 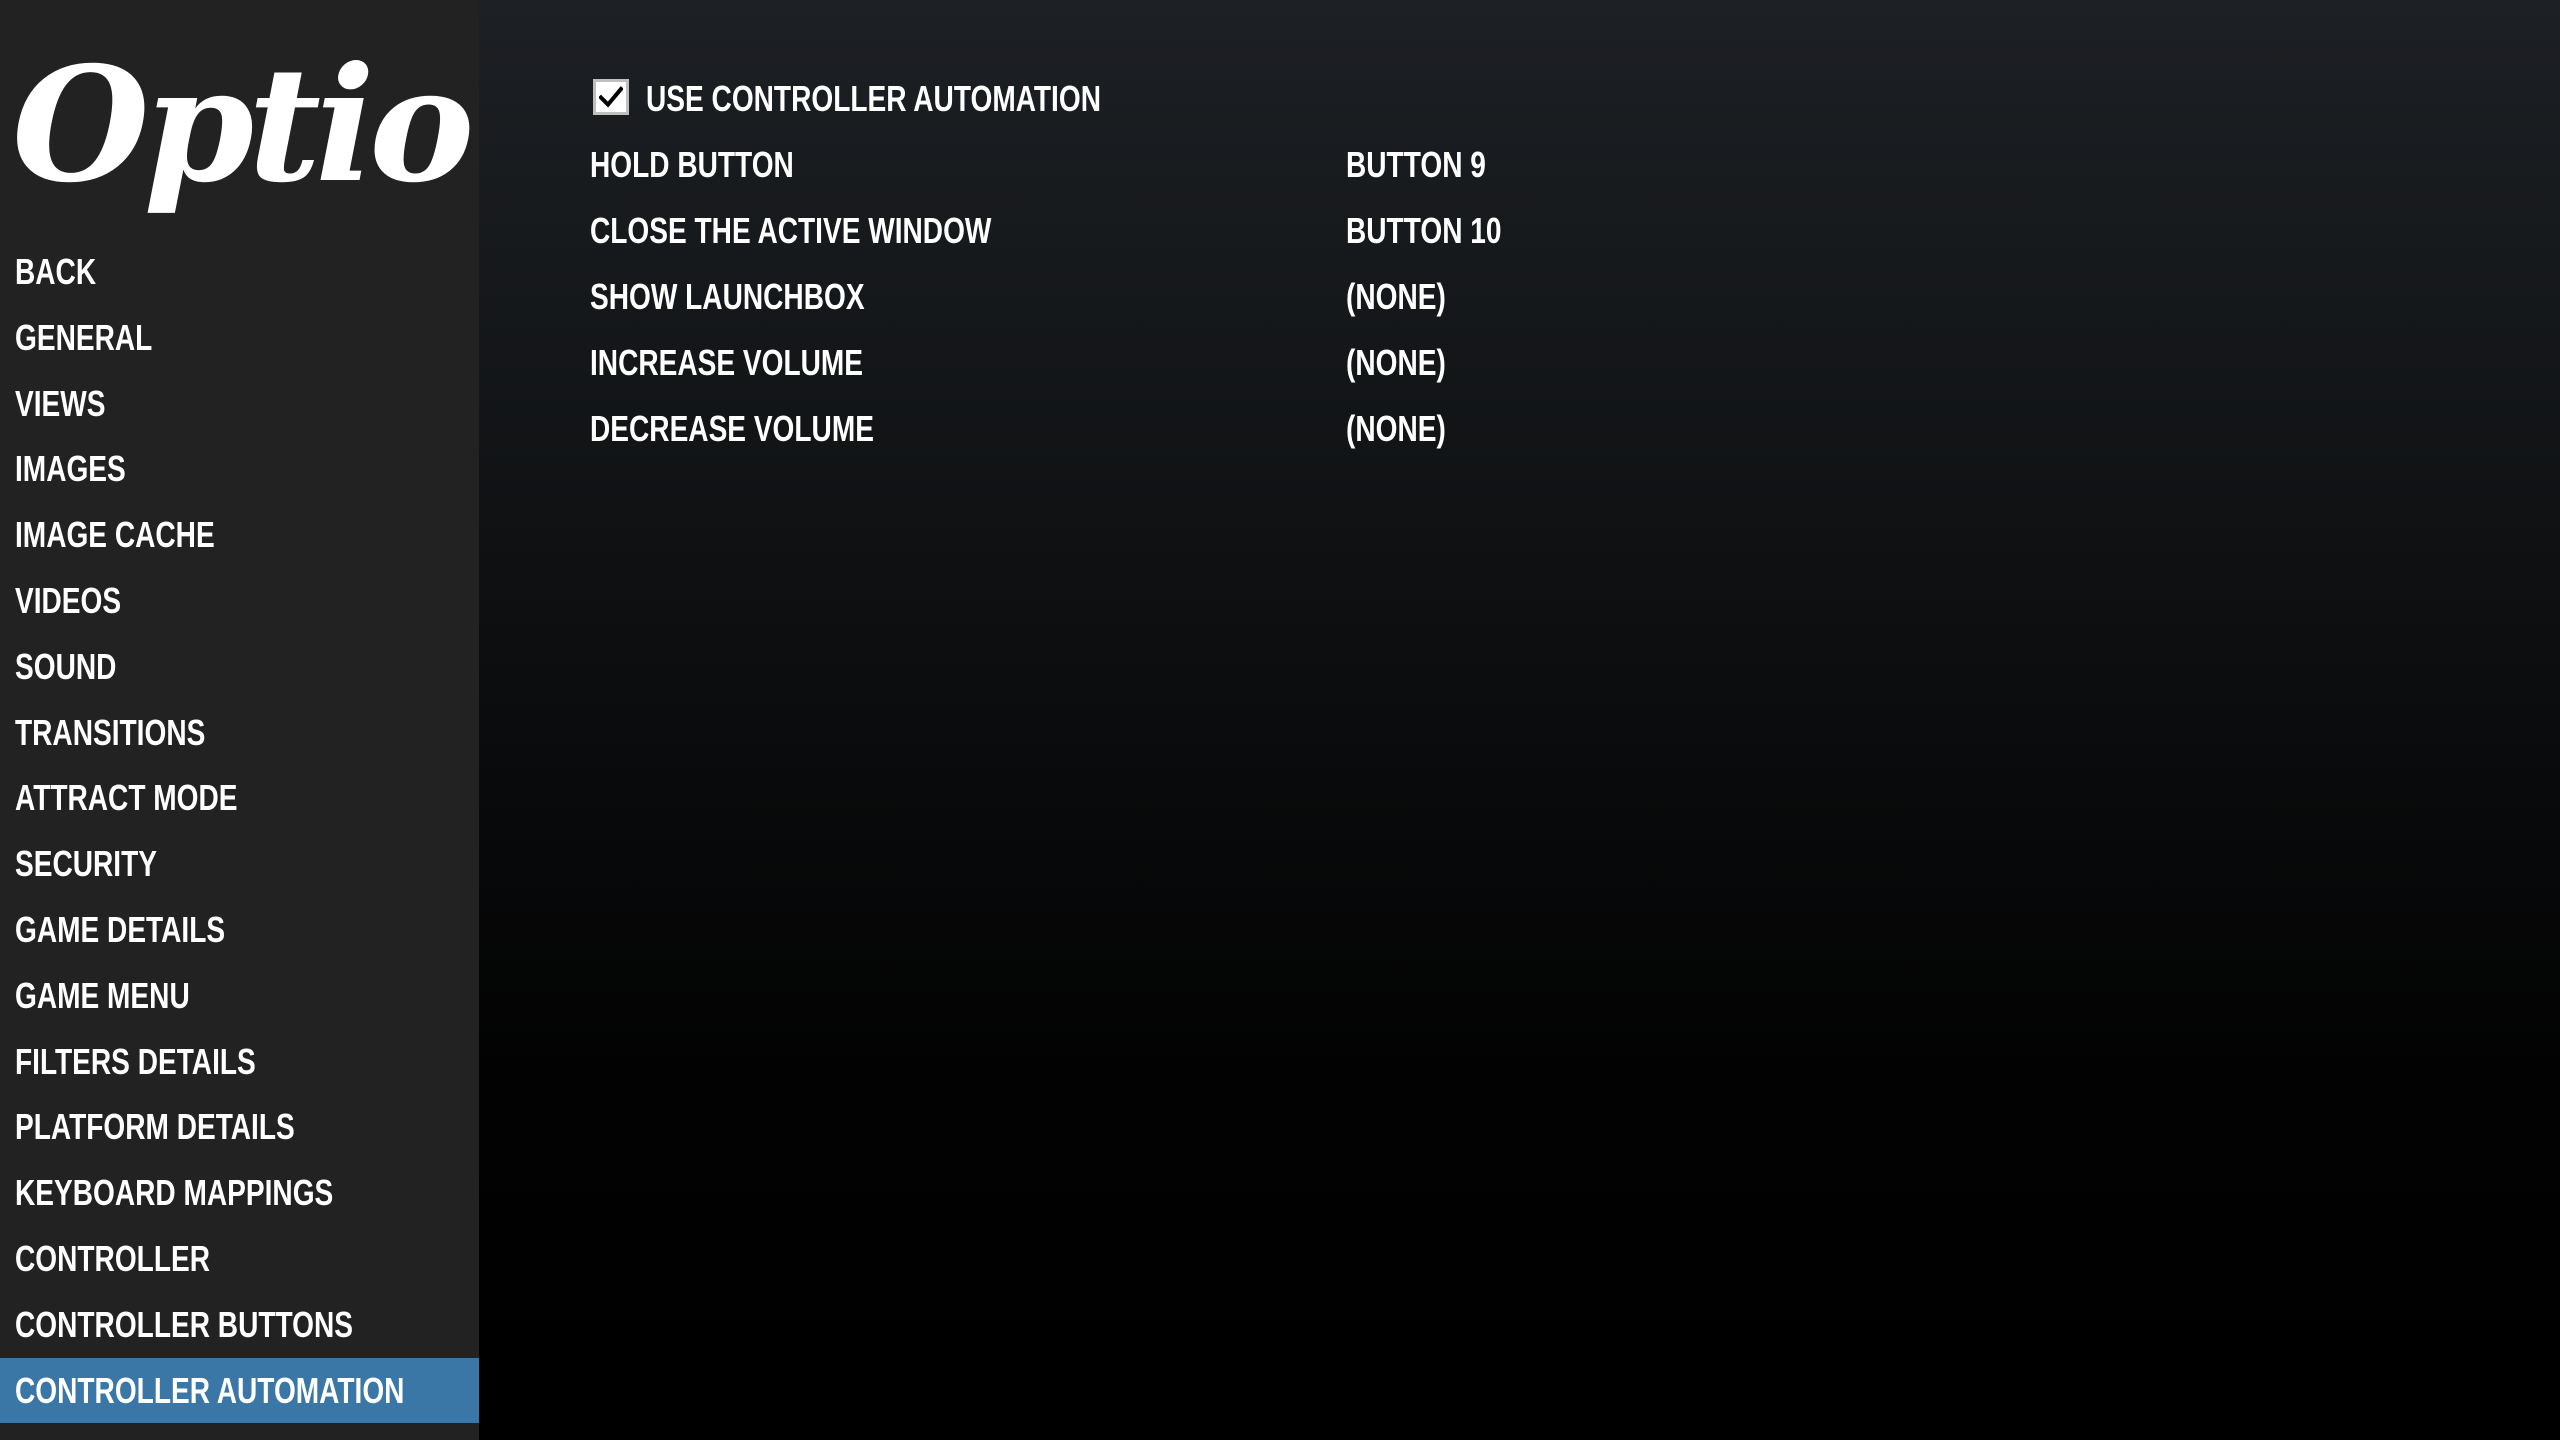 What do you see at coordinates (692, 164) in the screenshot?
I see `mapping-label: HOLD BUTTON` at bounding box center [692, 164].